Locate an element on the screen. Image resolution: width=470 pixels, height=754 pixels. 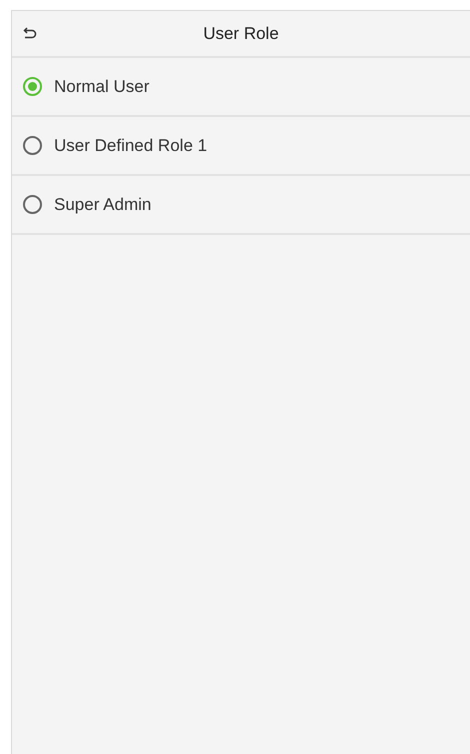
role-option: User Defined Role 1 is located at coordinates (241, 146).